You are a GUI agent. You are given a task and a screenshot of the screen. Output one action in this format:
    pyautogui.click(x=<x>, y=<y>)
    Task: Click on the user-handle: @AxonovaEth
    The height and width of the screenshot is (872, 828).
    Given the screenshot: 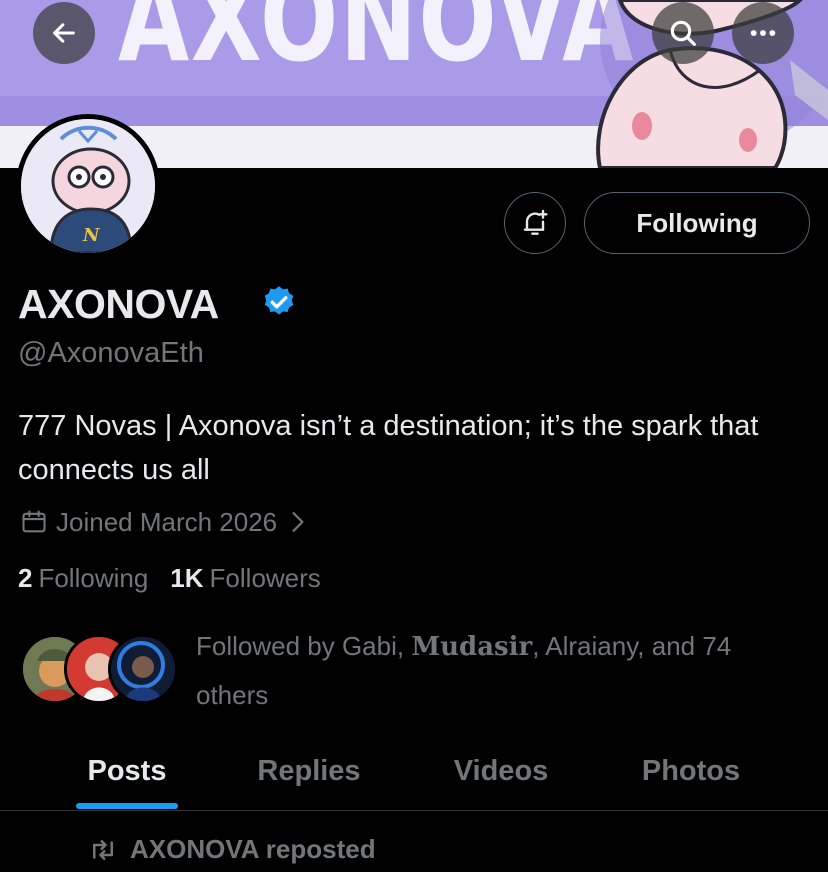 What is the action you would take?
    pyautogui.click(x=111, y=353)
    